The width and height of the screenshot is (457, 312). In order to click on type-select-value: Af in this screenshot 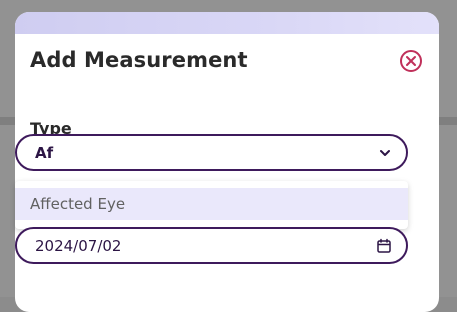, I will do `click(44, 153)`.